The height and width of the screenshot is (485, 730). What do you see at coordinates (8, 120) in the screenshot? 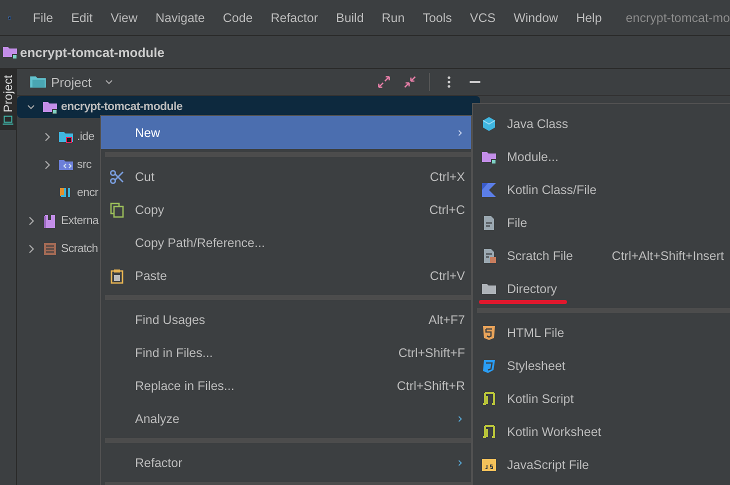
I see `laptop-icon` at bounding box center [8, 120].